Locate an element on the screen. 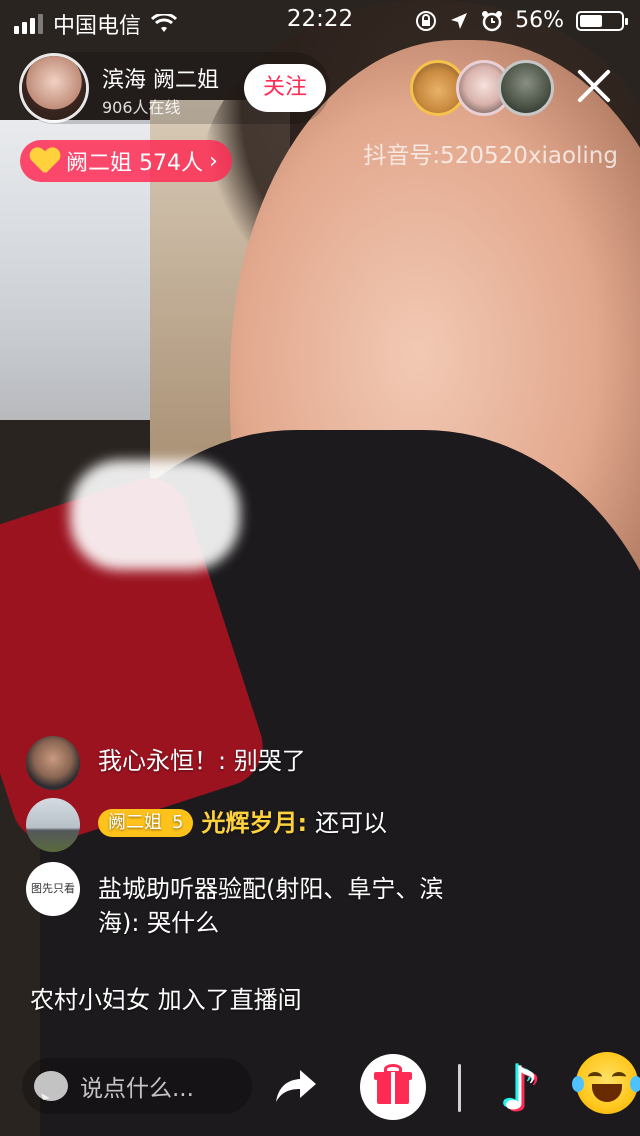  laughing-crying-emoji-icon is located at coordinates (606, 1083).